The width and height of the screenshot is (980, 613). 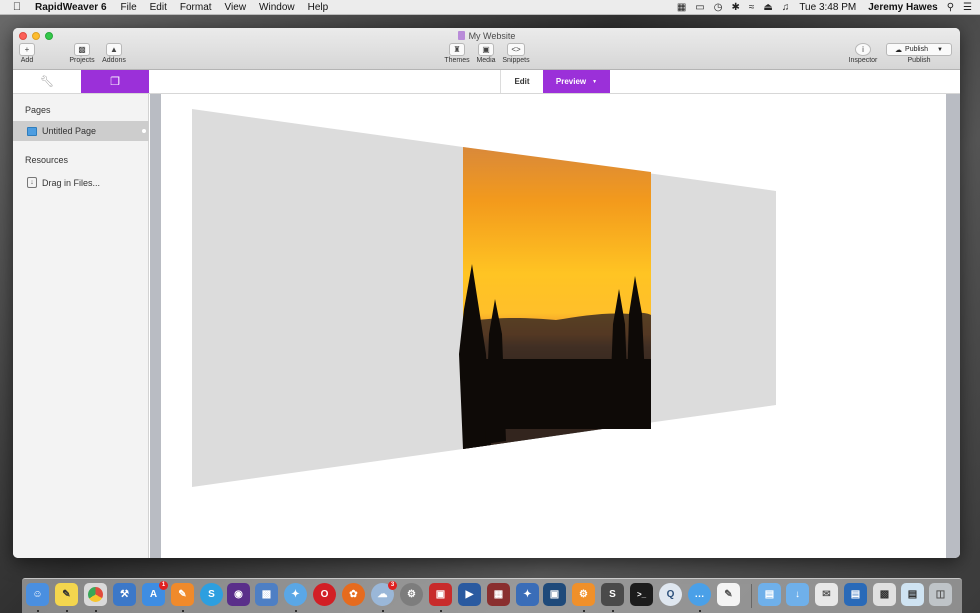 I want to click on inspector-button: i Inspector, so click(x=863, y=53).